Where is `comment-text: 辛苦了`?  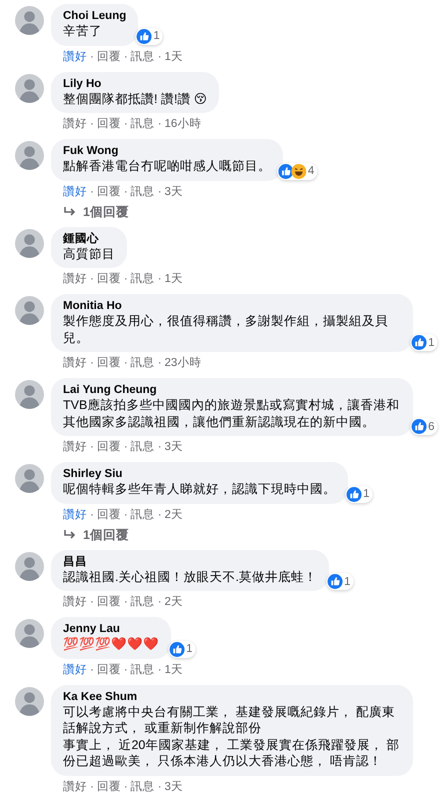
comment-text: 辛苦了 is located at coordinates (83, 31).